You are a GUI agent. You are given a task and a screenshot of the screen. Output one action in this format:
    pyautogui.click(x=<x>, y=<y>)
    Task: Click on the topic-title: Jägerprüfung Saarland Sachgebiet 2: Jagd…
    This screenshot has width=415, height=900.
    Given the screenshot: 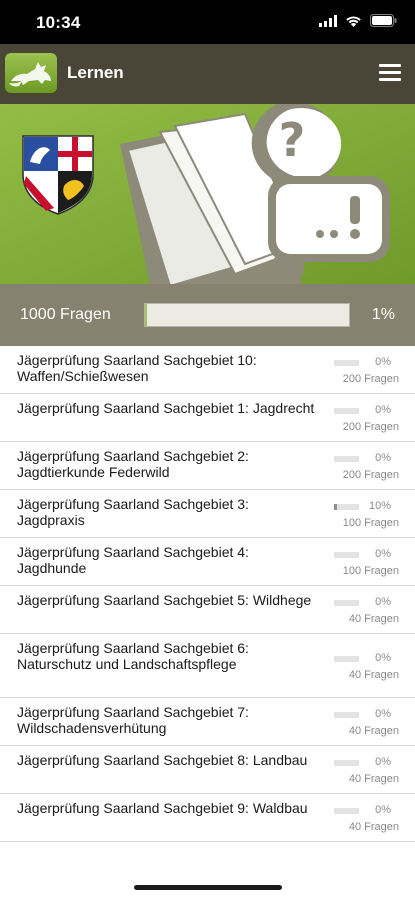 What is the action you would take?
    pyautogui.click(x=133, y=464)
    